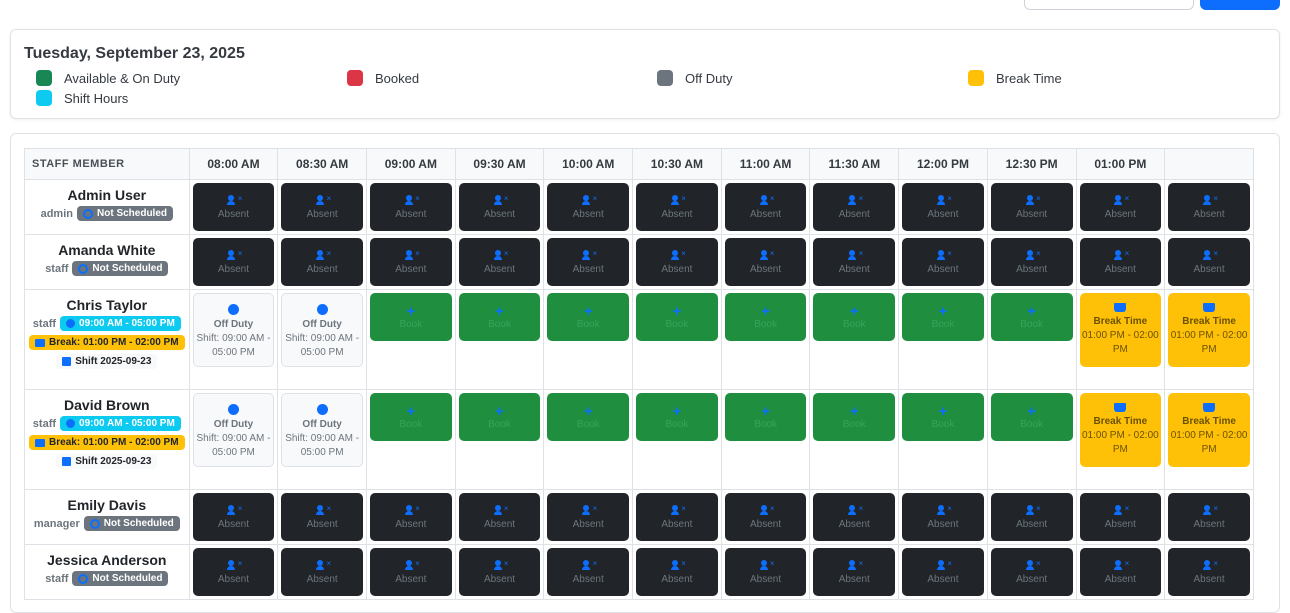 This screenshot has width=1290, height=613. I want to click on time-header: 10:00 AM, so click(588, 164).